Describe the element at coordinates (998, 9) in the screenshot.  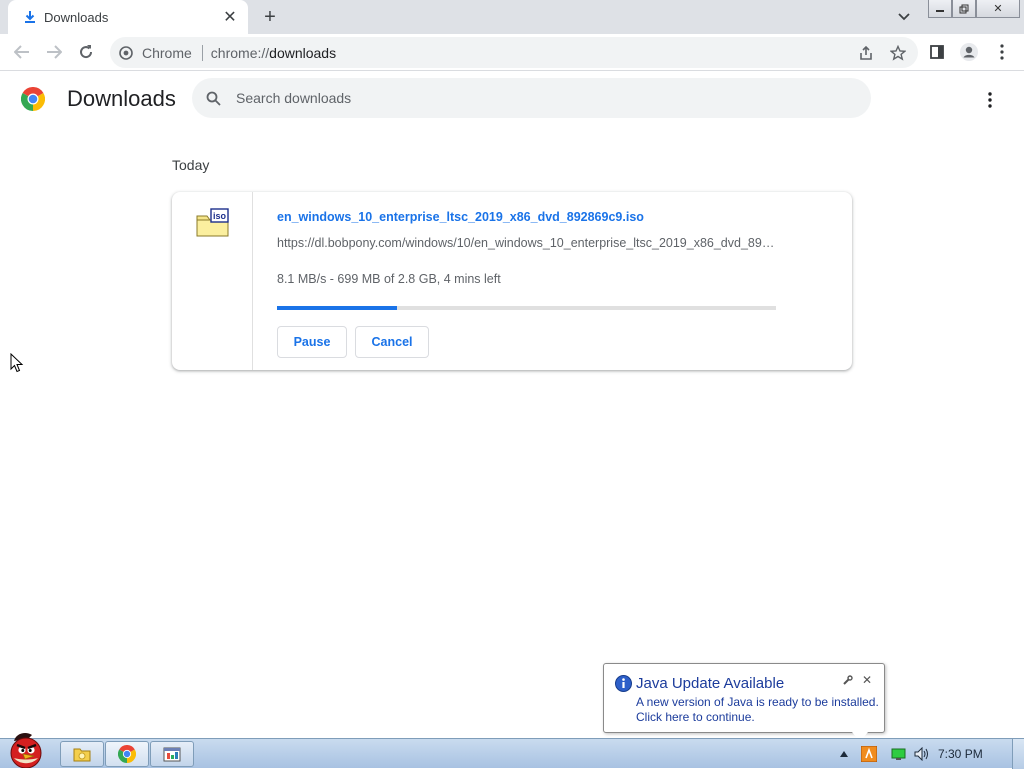
I see `close-window-button: ✕` at that location.